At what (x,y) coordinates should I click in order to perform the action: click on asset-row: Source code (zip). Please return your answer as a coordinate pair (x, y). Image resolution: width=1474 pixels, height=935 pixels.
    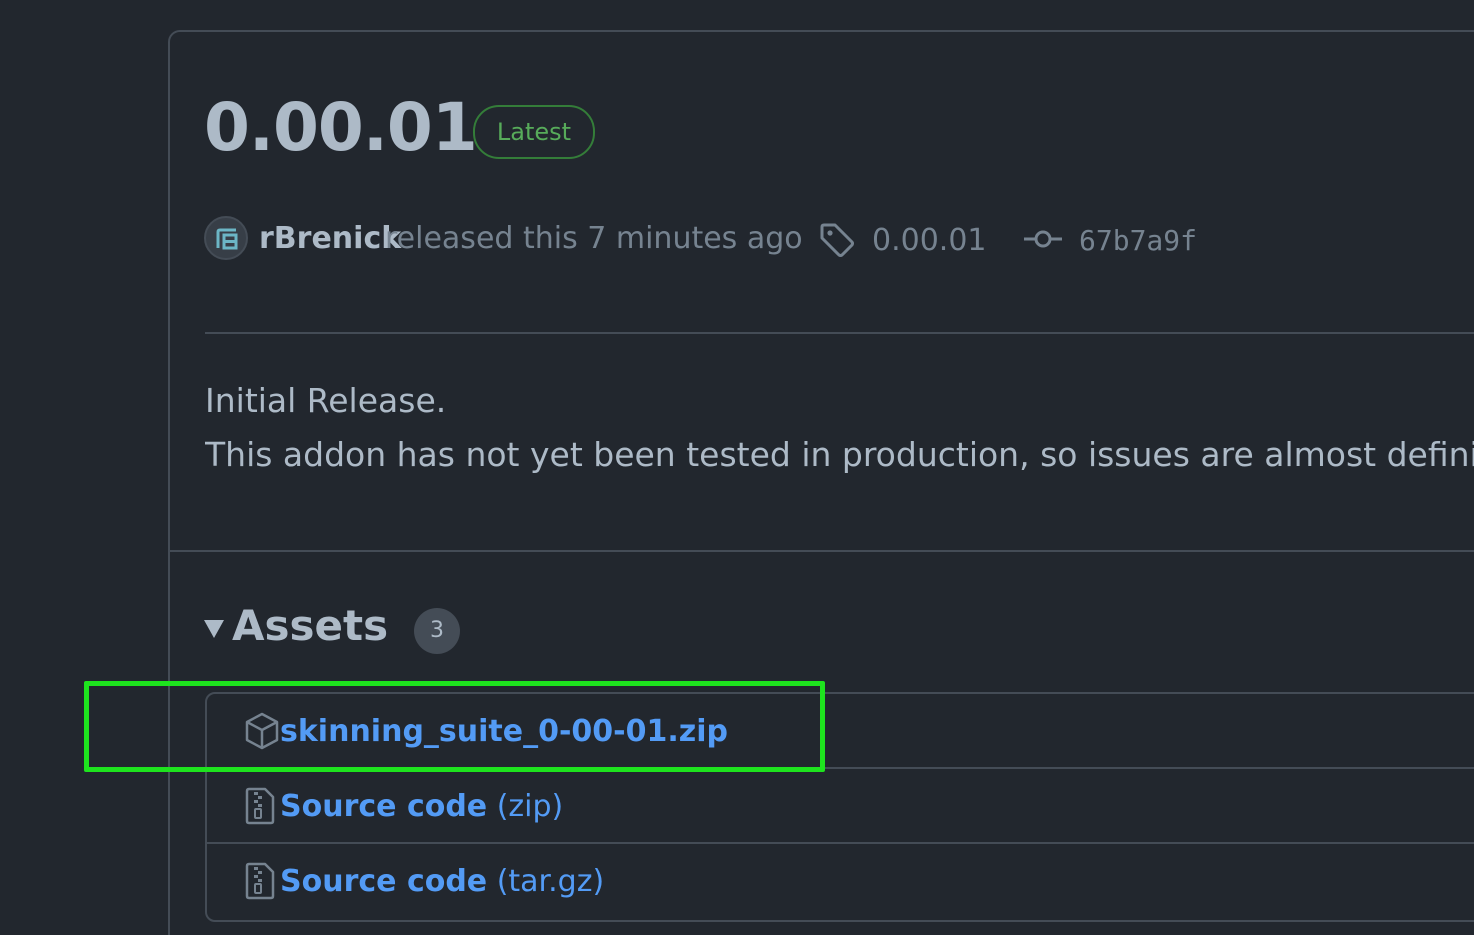
    Looking at the image, I should click on (840, 806).